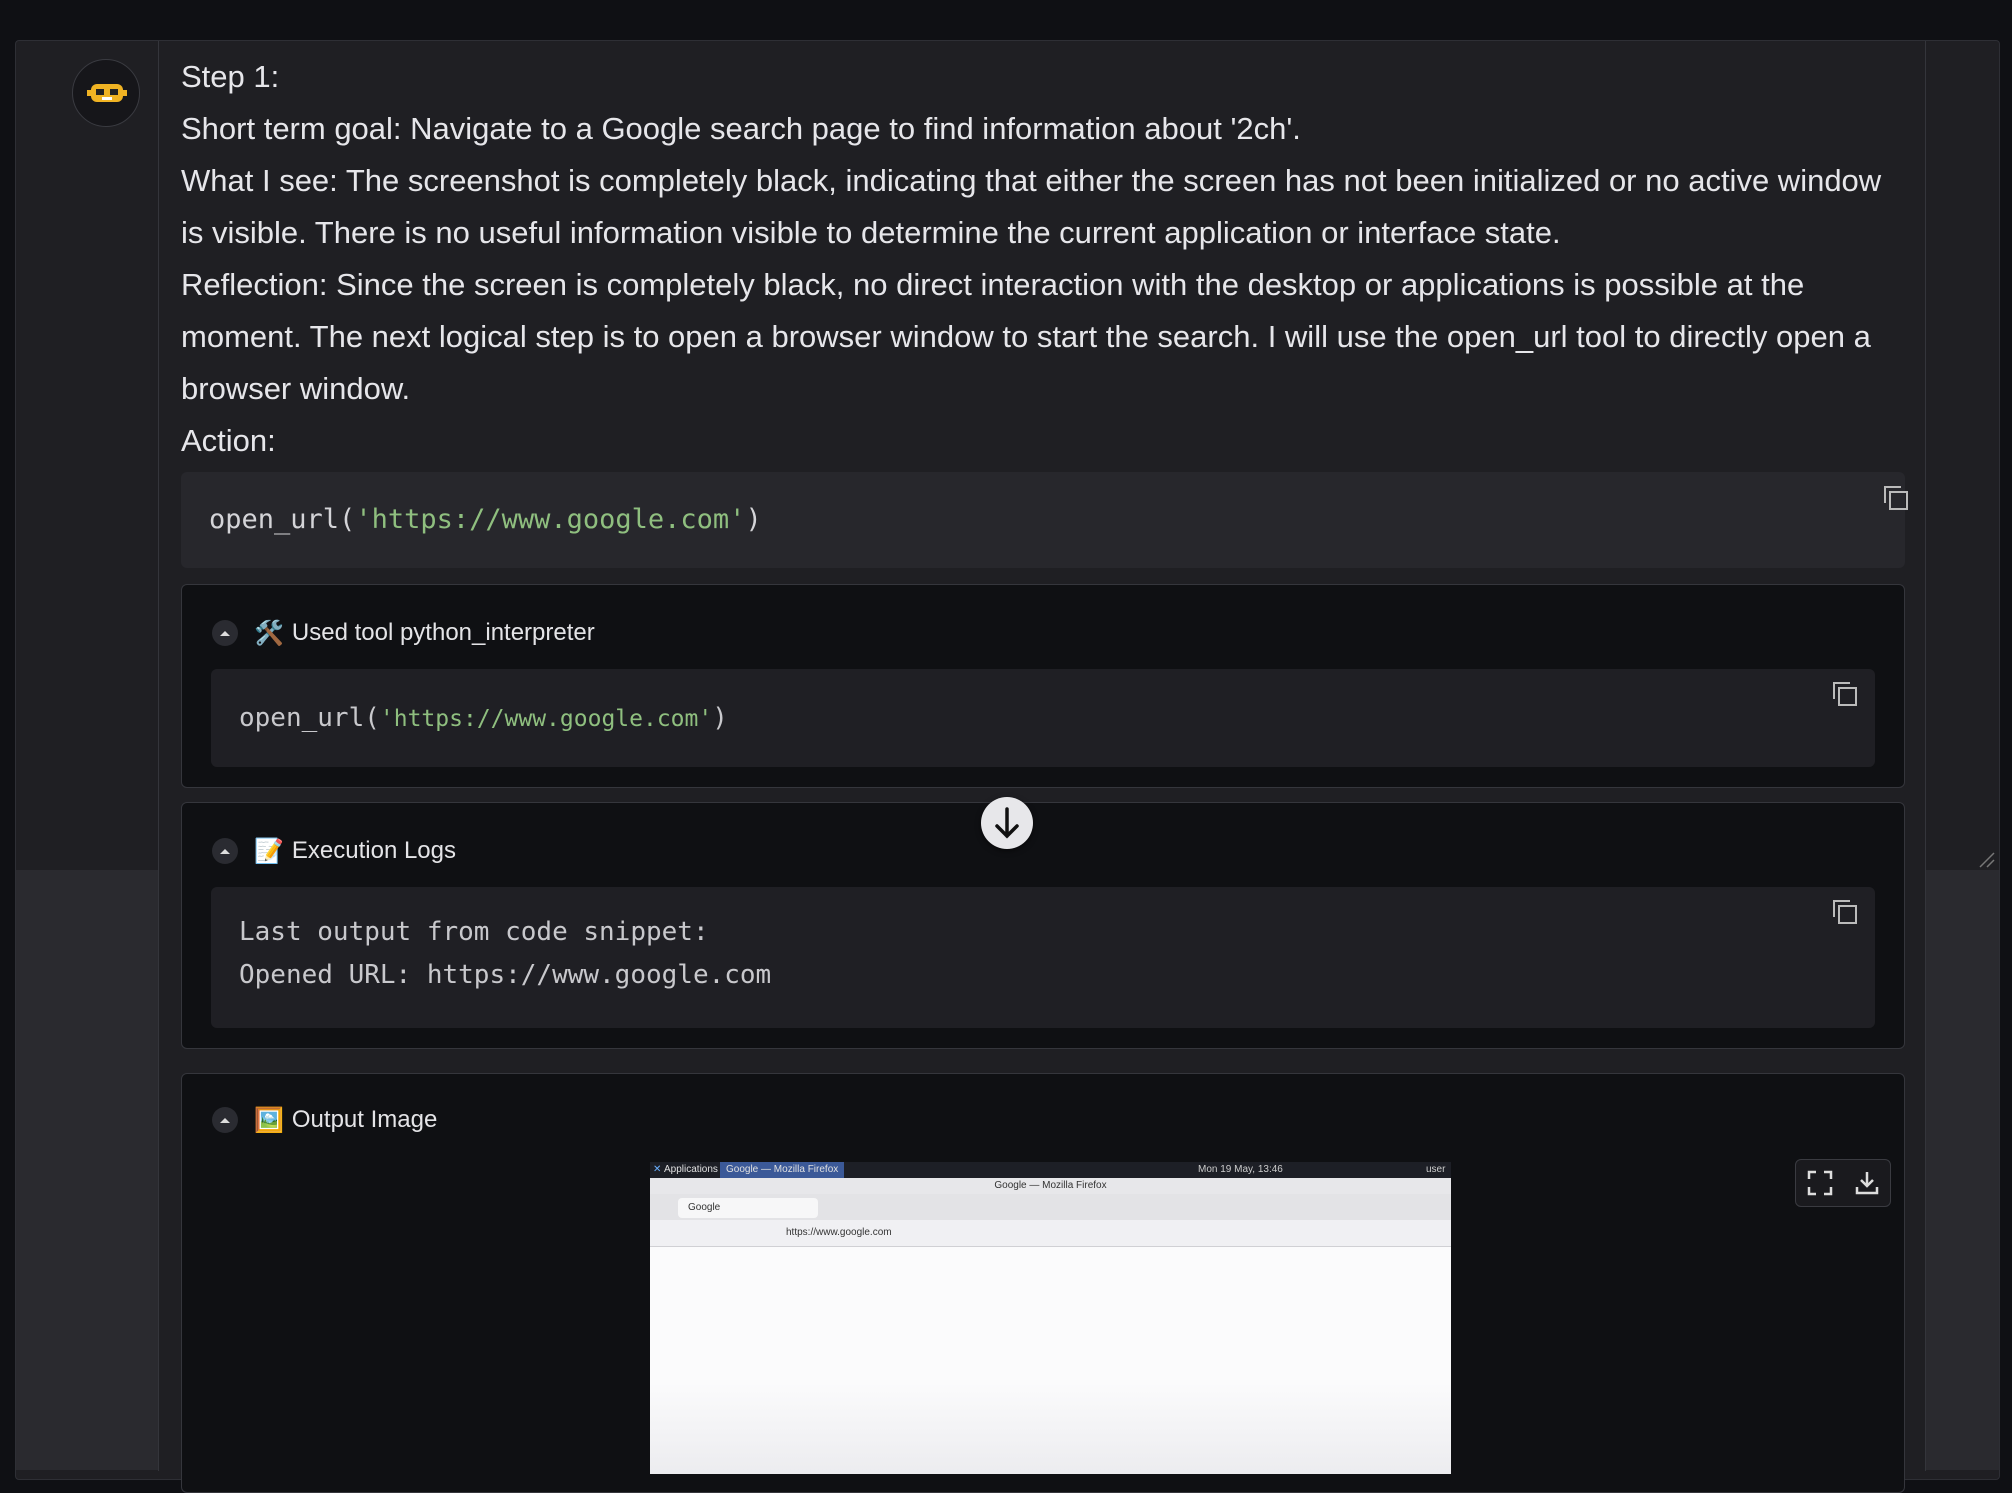 The height and width of the screenshot is (1493, 2012). I want to click on screenshot-page, so click(1050, 1360).